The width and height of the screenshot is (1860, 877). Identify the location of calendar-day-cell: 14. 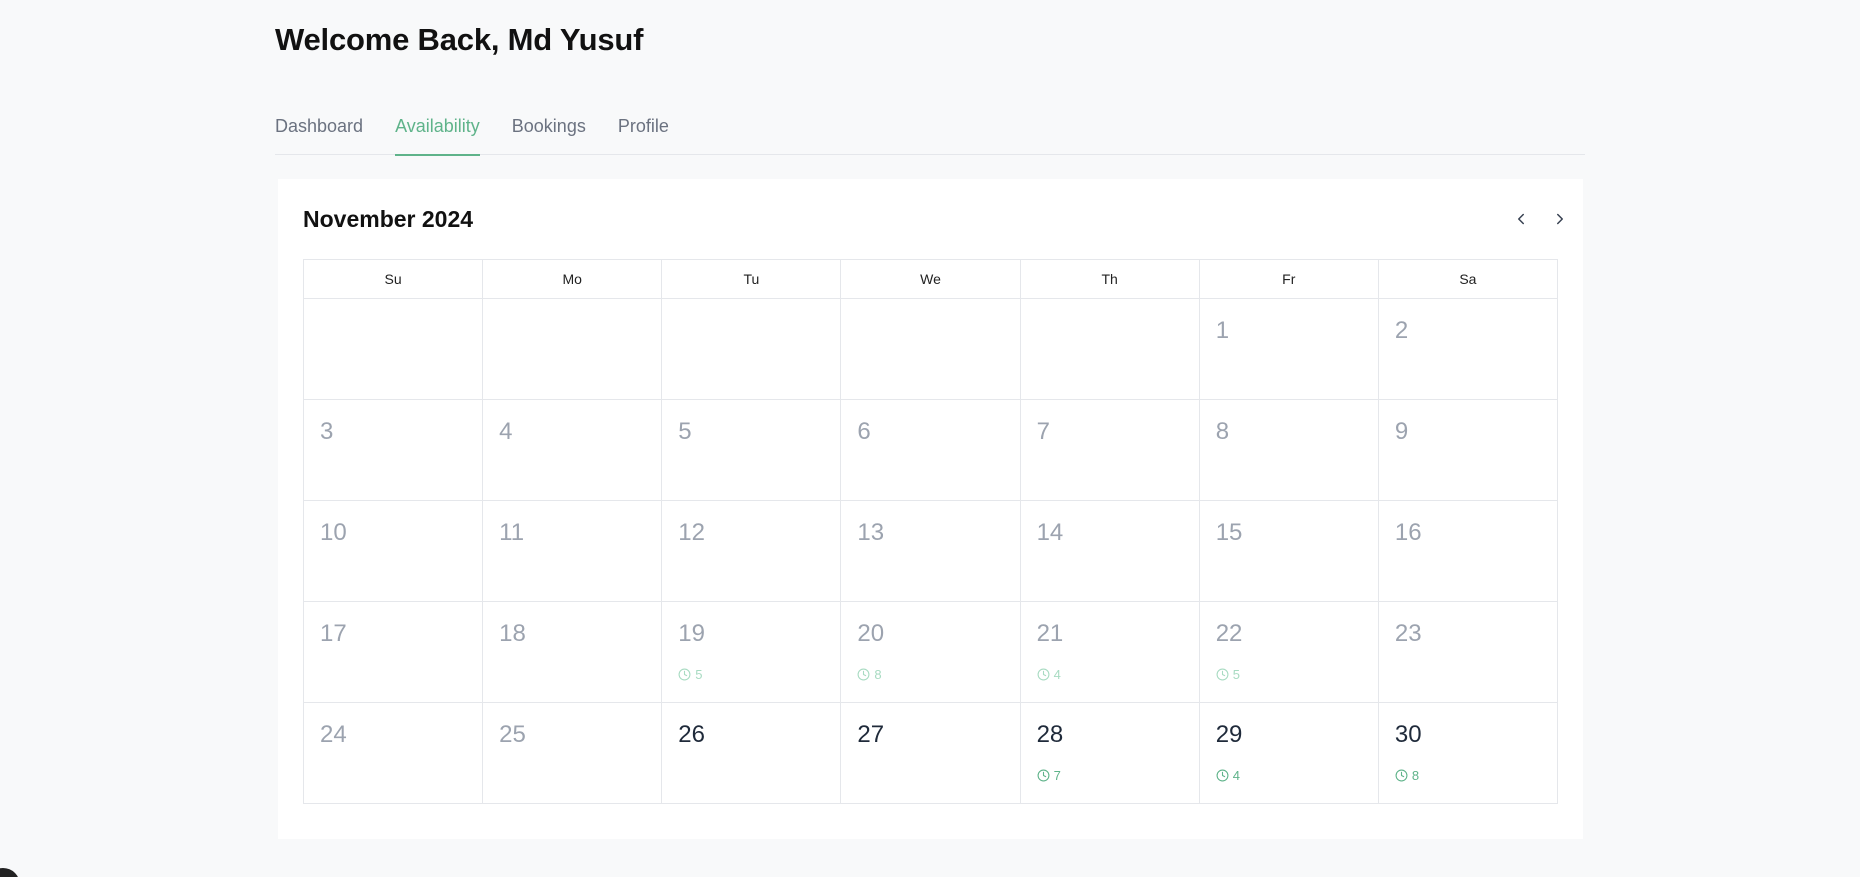
(1110, 551).